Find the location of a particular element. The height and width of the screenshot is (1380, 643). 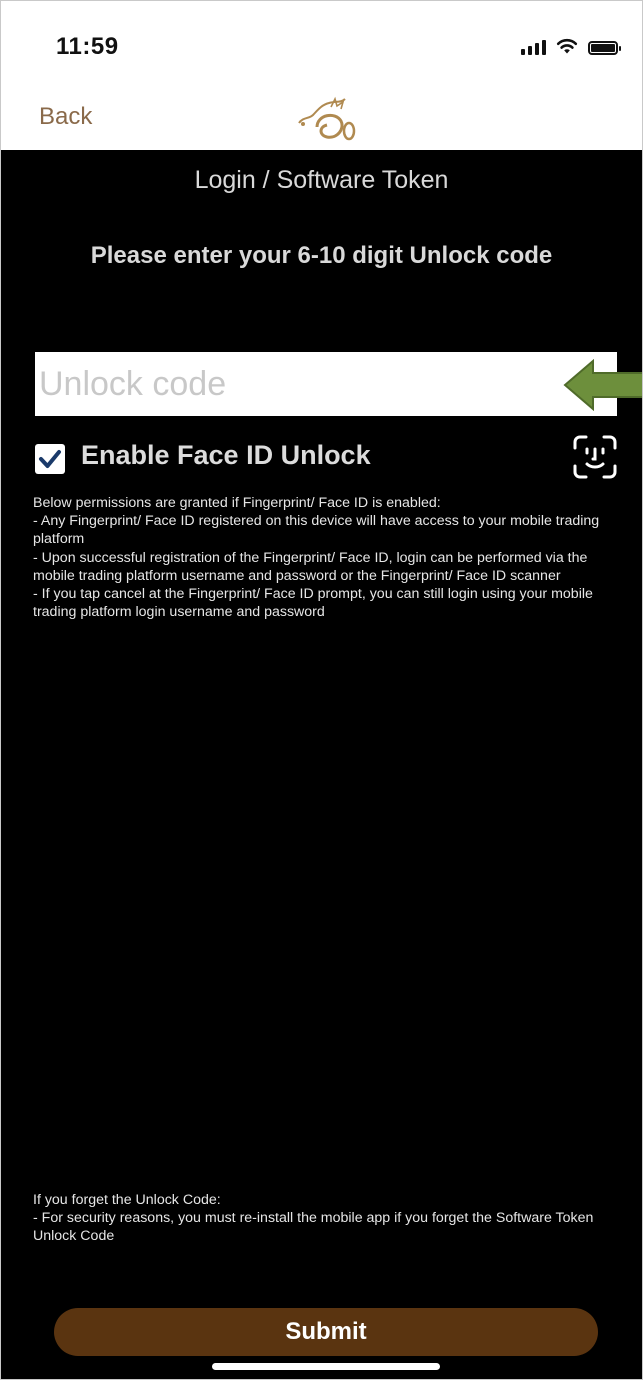

left-arrow-icon is located at coordinates (602, 385).